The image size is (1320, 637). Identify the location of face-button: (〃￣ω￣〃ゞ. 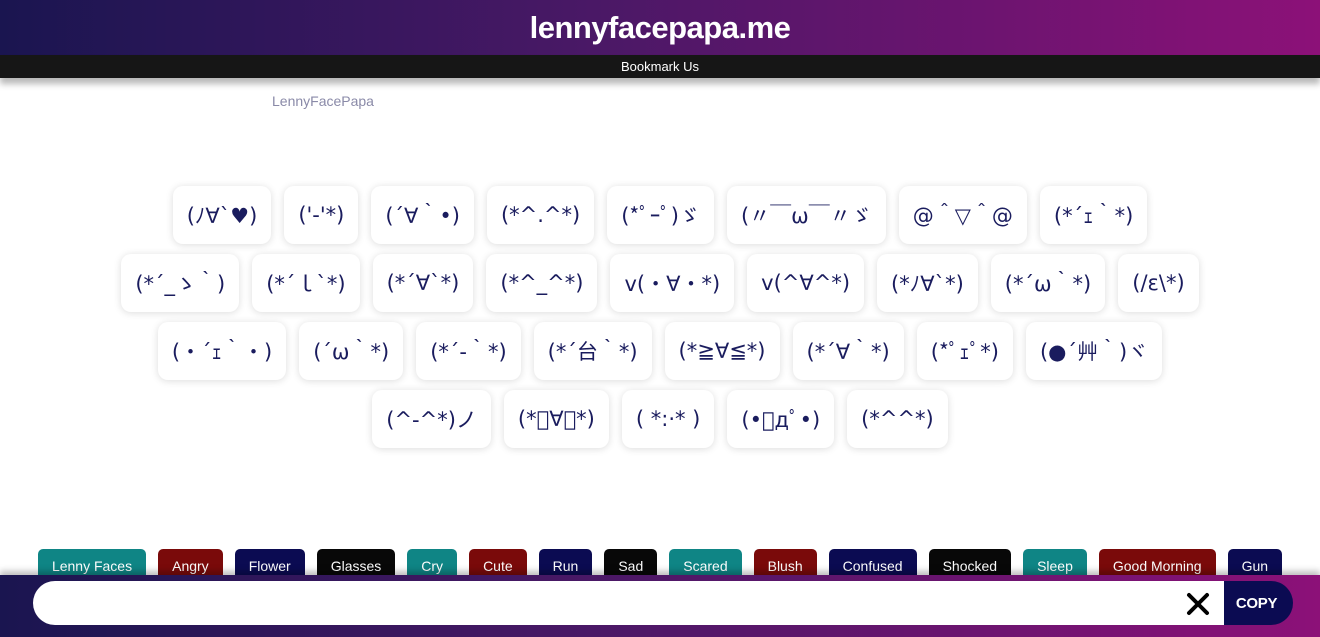
(806, 215).